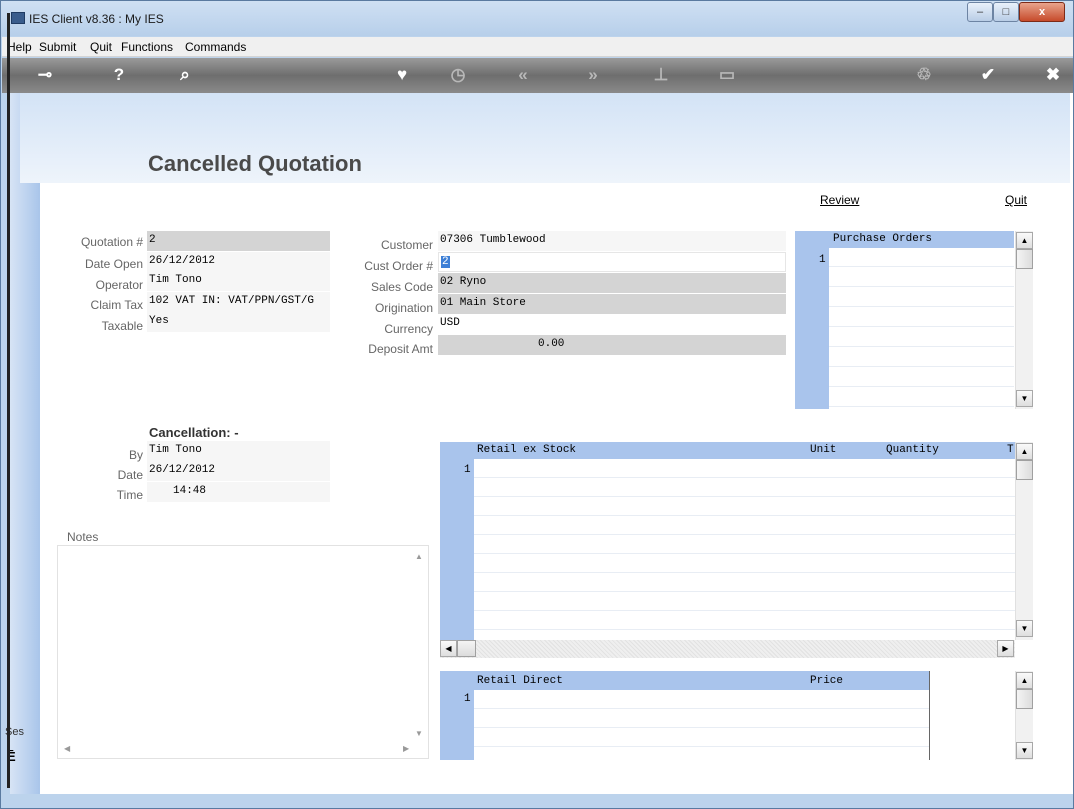 This screenshot has width=1074, height=809. Describe the element at coordinates (129, 495) in the screenshot. I see `cancel-time-label: Time` at that location.